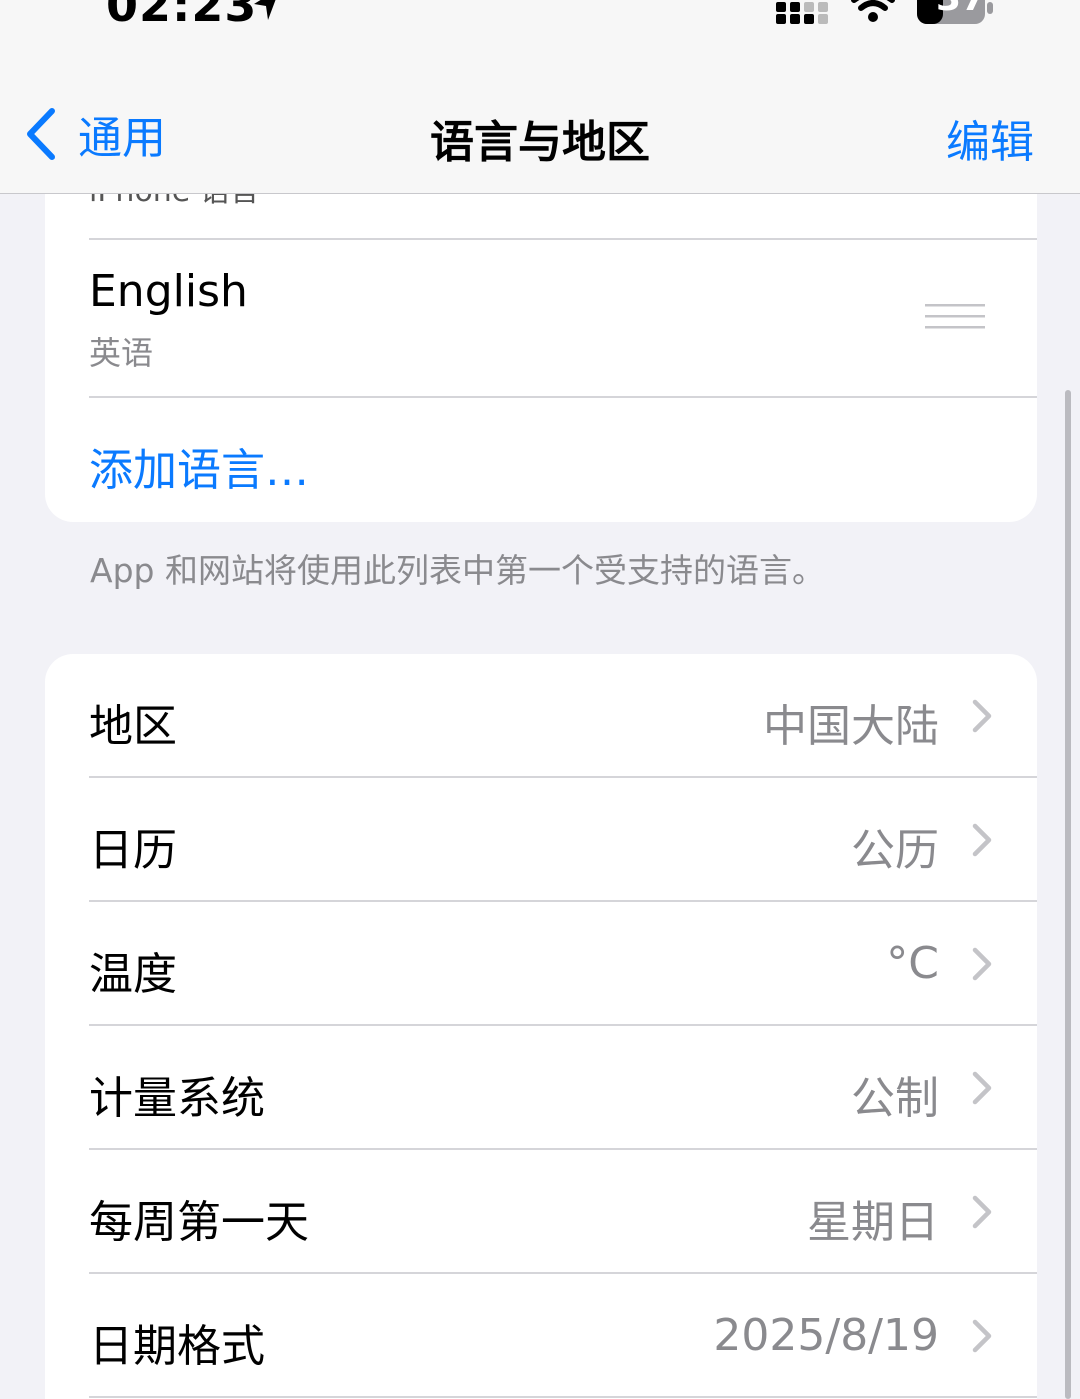 Image resolution: width=1080 pixels, height=1399 pixels. What do you see at coordinates (541, 1212) in the screenshot?
I see `first-day-of-week-row: 每周第一天 星期日` at bounding box center [541, 1212].